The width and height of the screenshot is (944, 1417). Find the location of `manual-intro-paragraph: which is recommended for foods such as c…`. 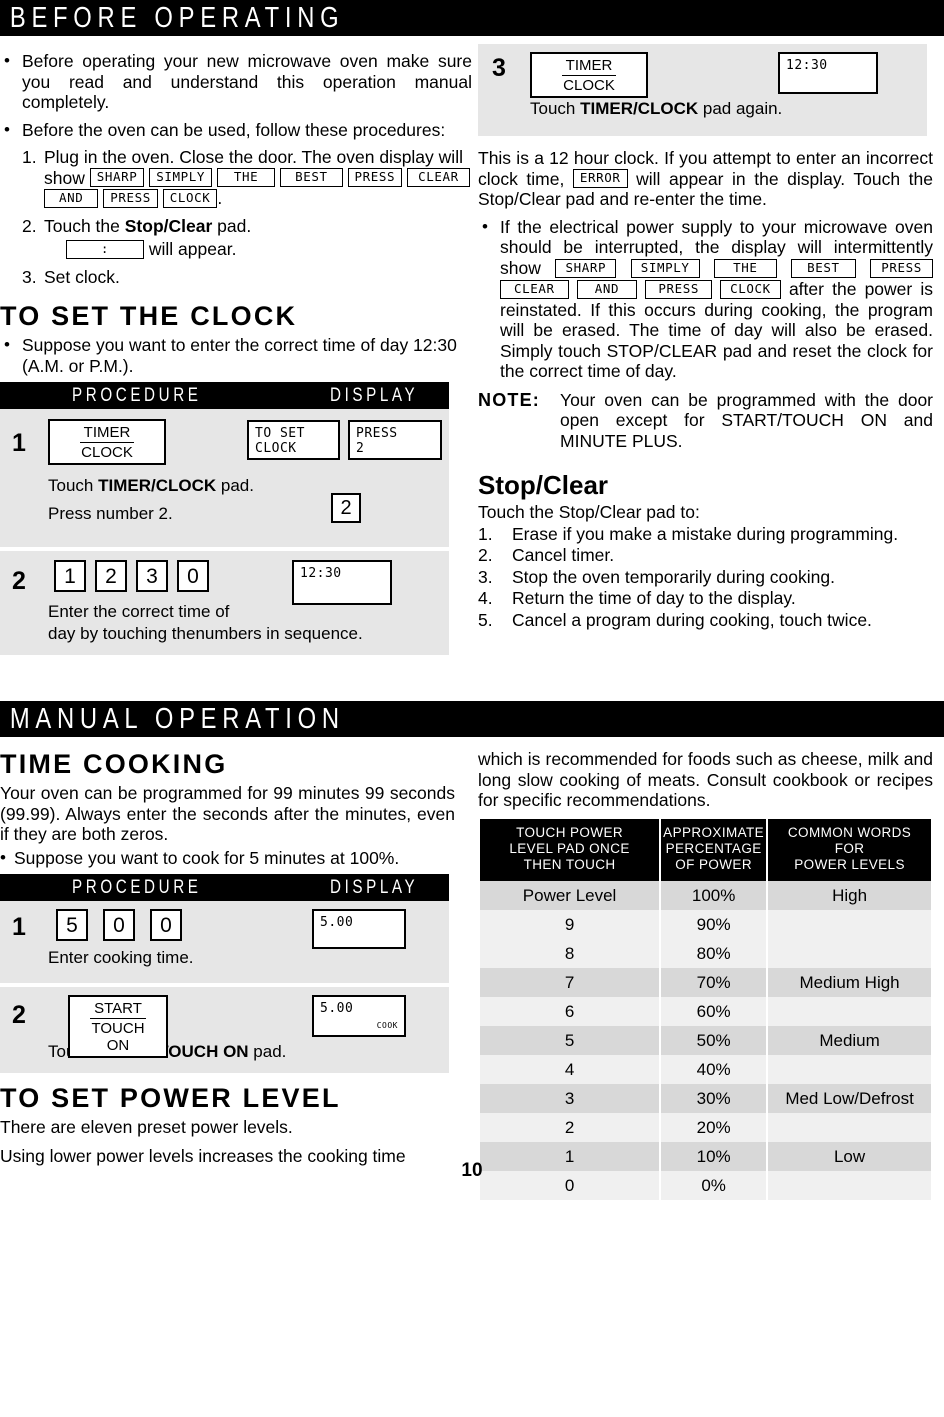

manual-intro-paragraph: which is recommended for foods such as c… is located at coordinates (705, 780).